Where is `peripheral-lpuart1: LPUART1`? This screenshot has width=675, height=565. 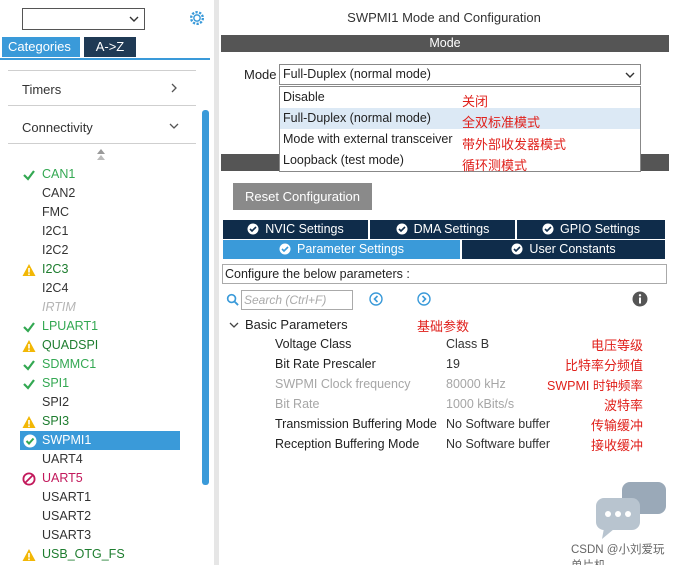
peripheral-lpuart1: LPUART1 is located at coordinates (102, 326).